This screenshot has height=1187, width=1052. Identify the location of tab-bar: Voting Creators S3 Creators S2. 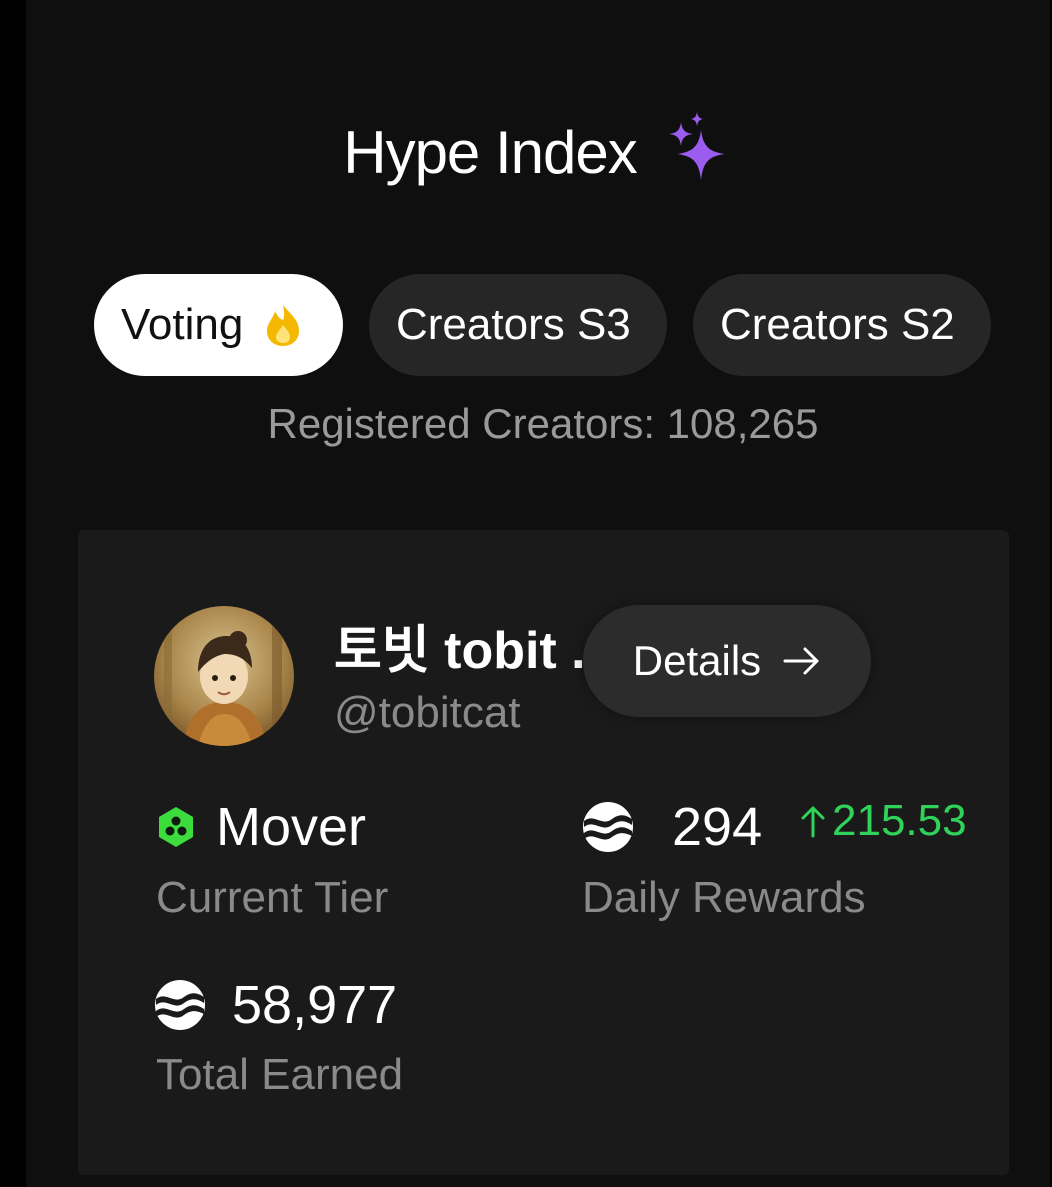
(542, 325).